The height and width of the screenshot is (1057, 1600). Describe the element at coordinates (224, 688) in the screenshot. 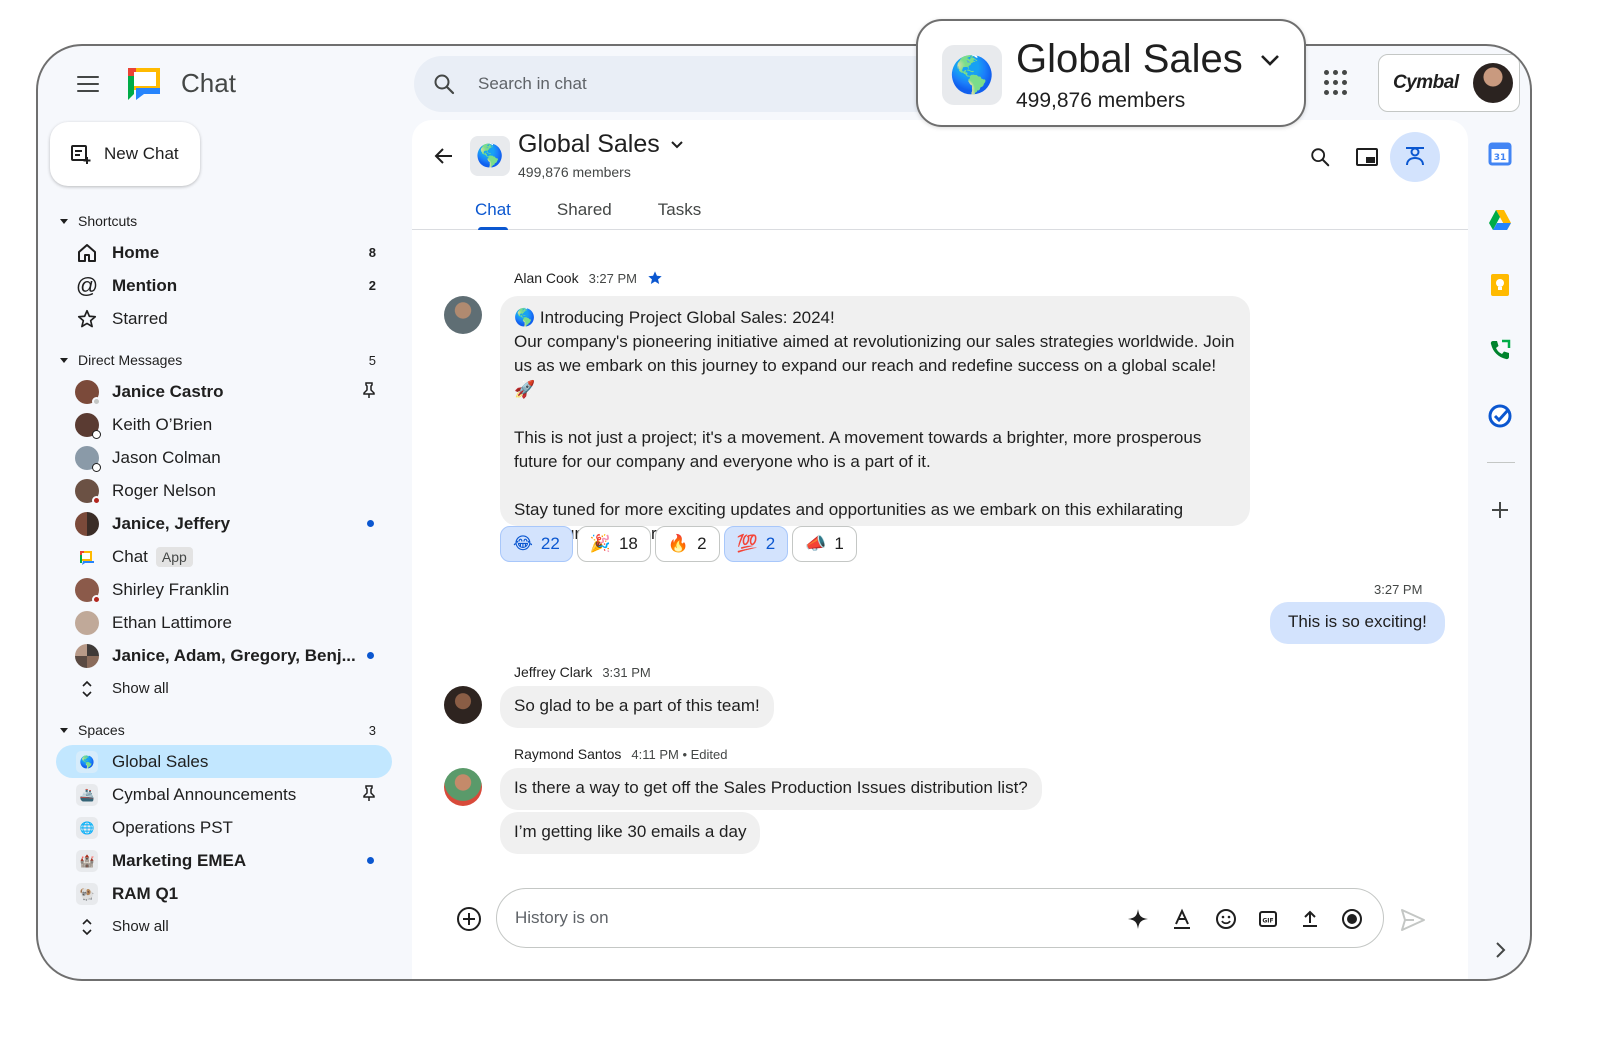

I see `dm-show-all: Show all` at that location.